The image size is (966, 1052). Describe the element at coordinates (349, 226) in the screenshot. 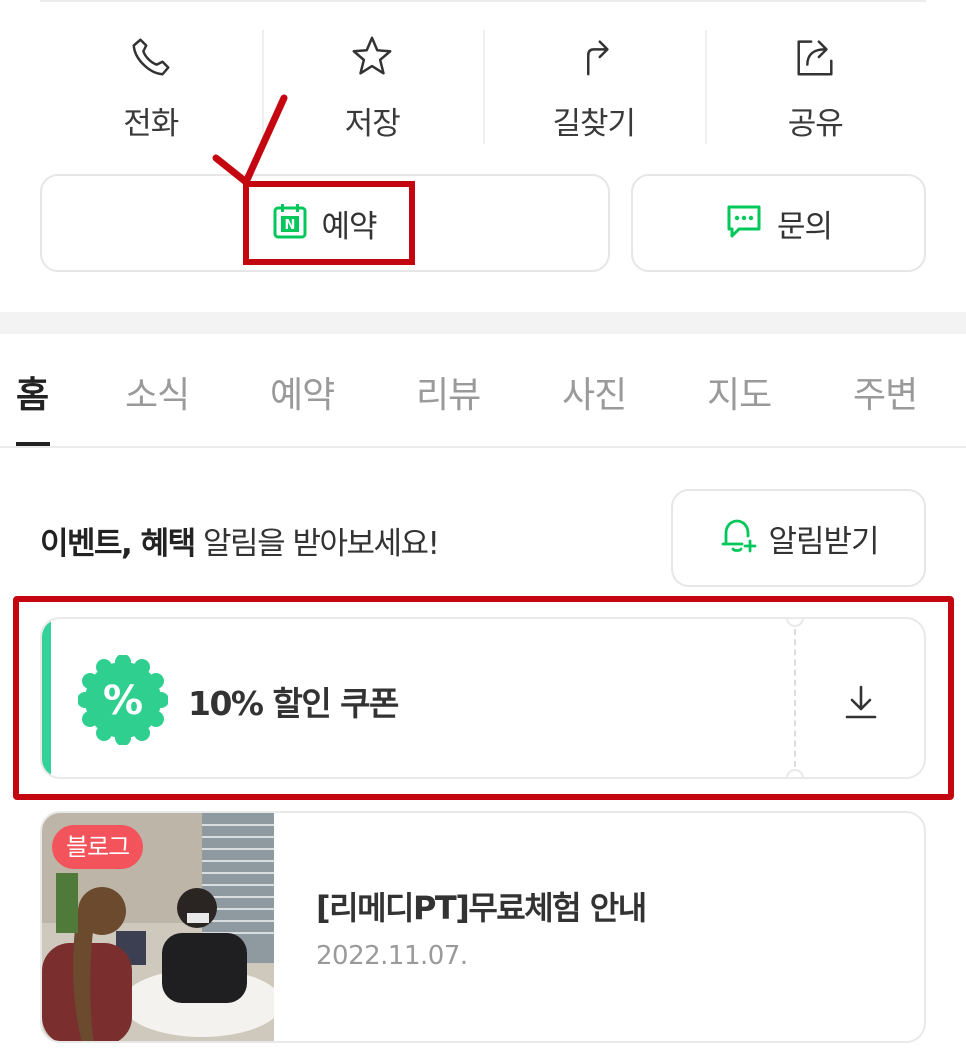

I see `reserve-label: 예약` at that location.